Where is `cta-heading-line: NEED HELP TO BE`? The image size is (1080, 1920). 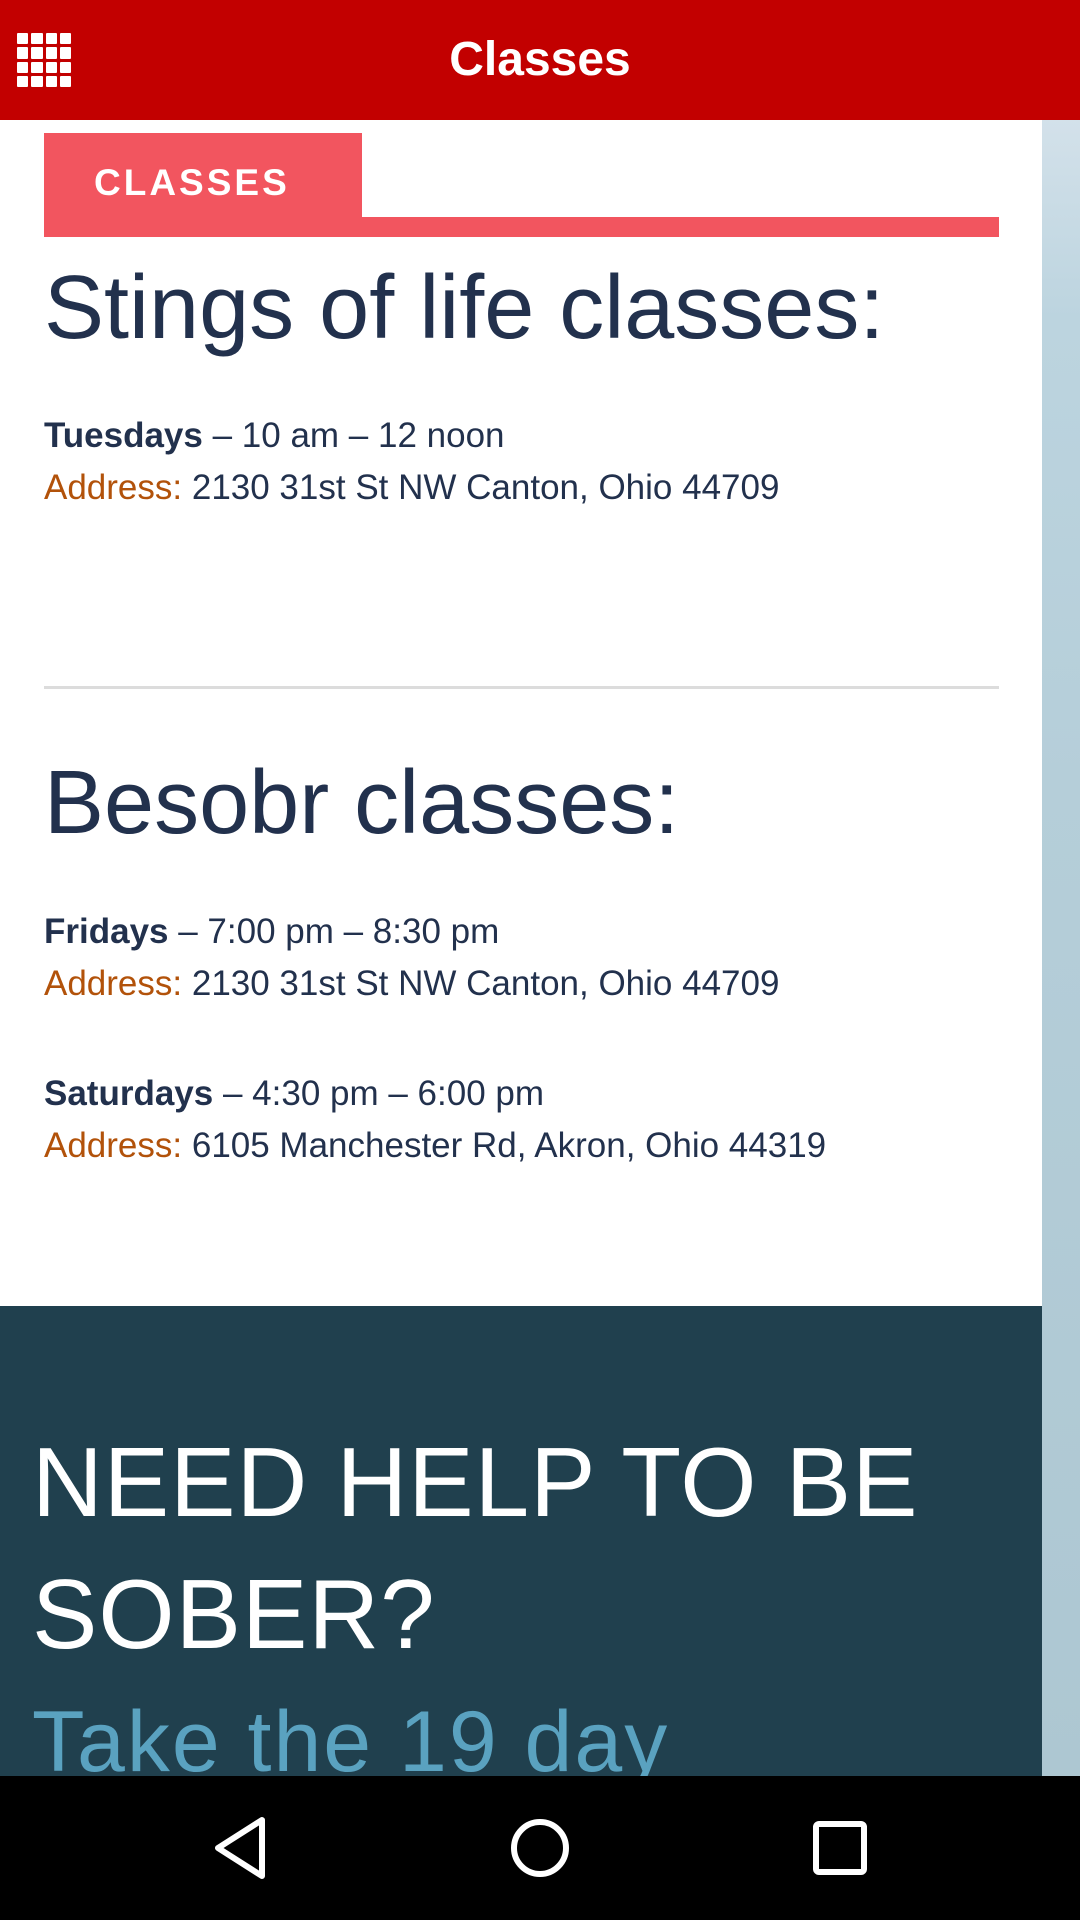 cta-heading-line: NEED HELP TO BE is located at coordinates (475, 1482).